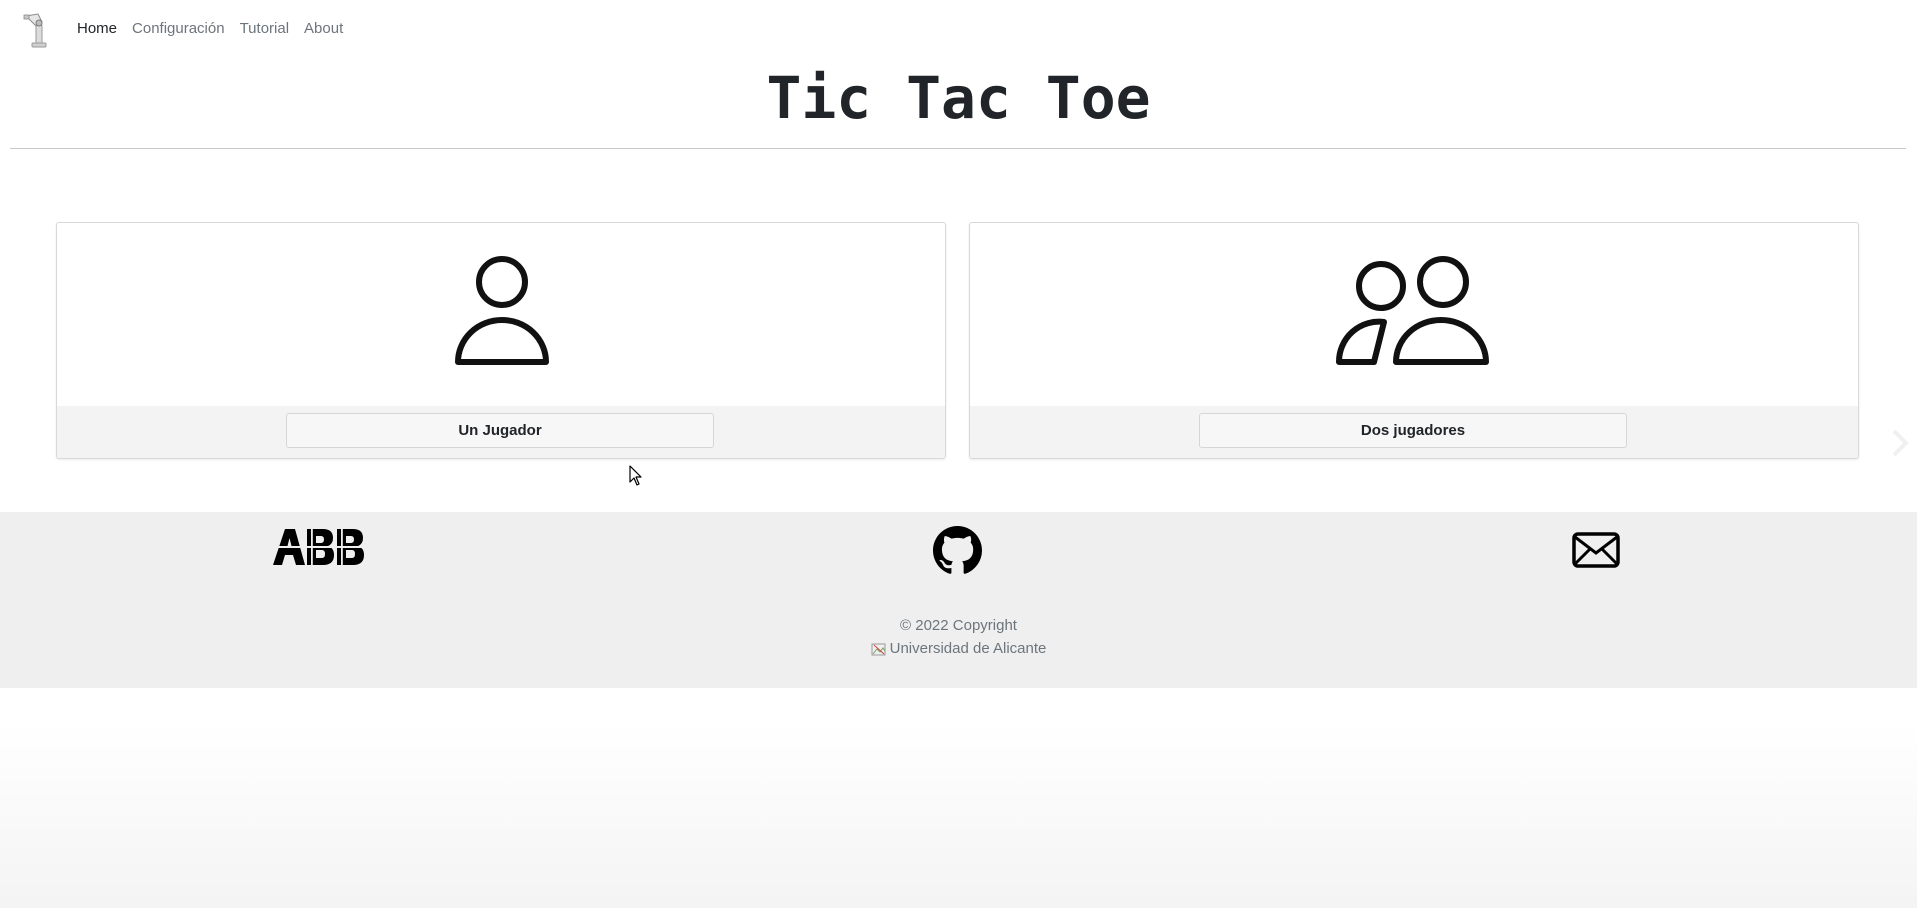 This screenshot has height=908, width=1917. I want to click on single-player-card: Un Jugador, so click(501, 340).